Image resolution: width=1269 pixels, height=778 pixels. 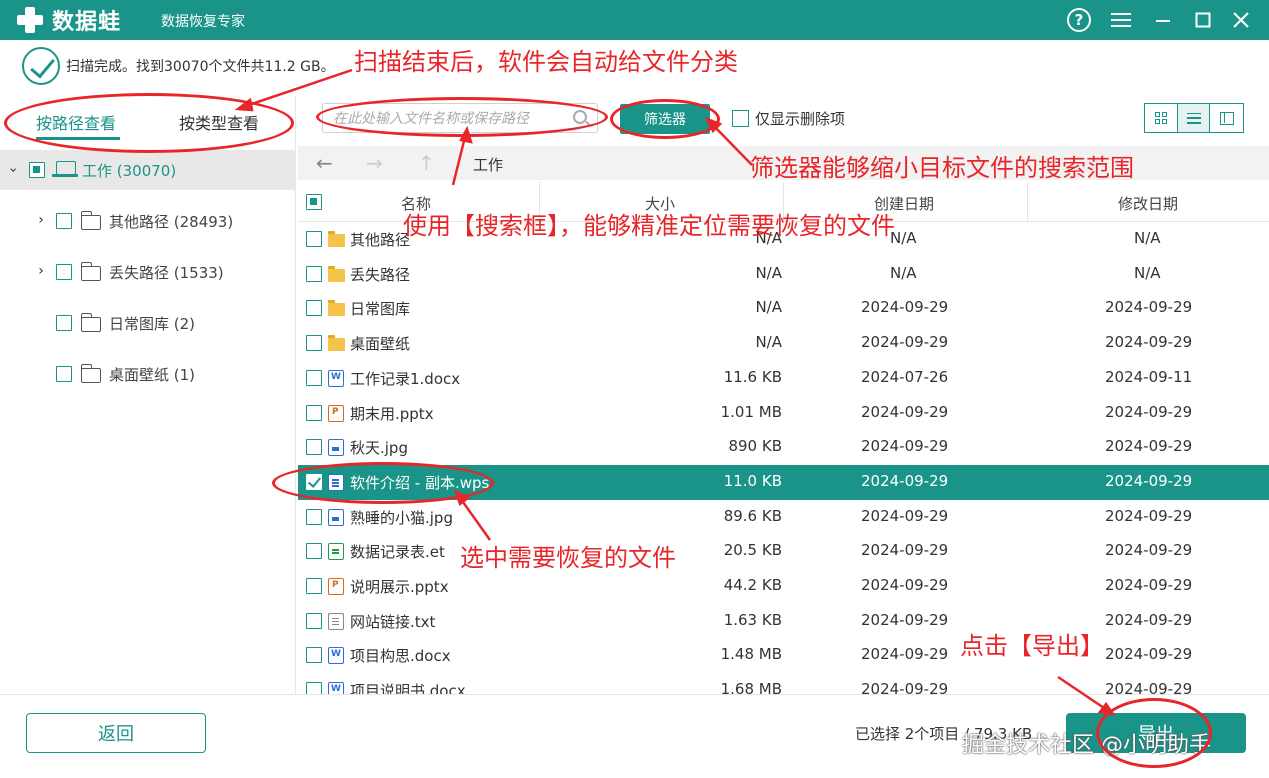 I want to click on annotation-ring-export, so click(x=1154, y=733).